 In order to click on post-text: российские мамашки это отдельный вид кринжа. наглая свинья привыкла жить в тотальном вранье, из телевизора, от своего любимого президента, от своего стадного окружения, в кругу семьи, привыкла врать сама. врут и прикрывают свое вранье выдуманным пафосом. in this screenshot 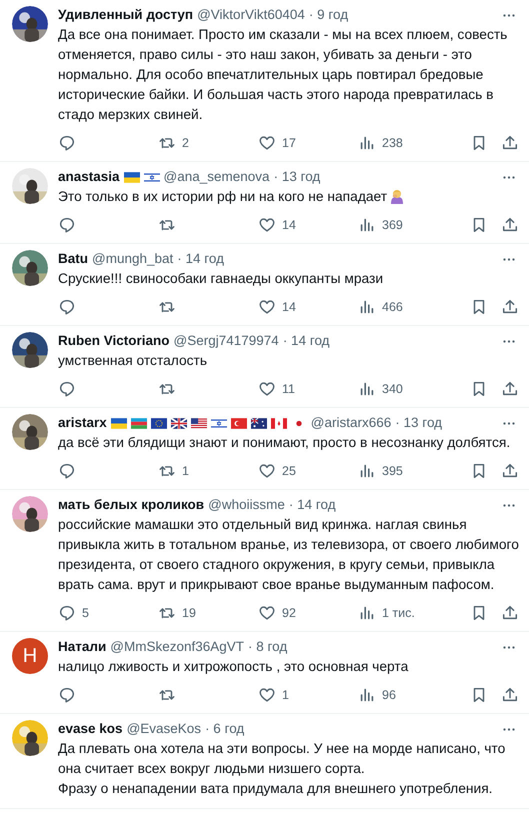, I will do `click(288, 554)`.